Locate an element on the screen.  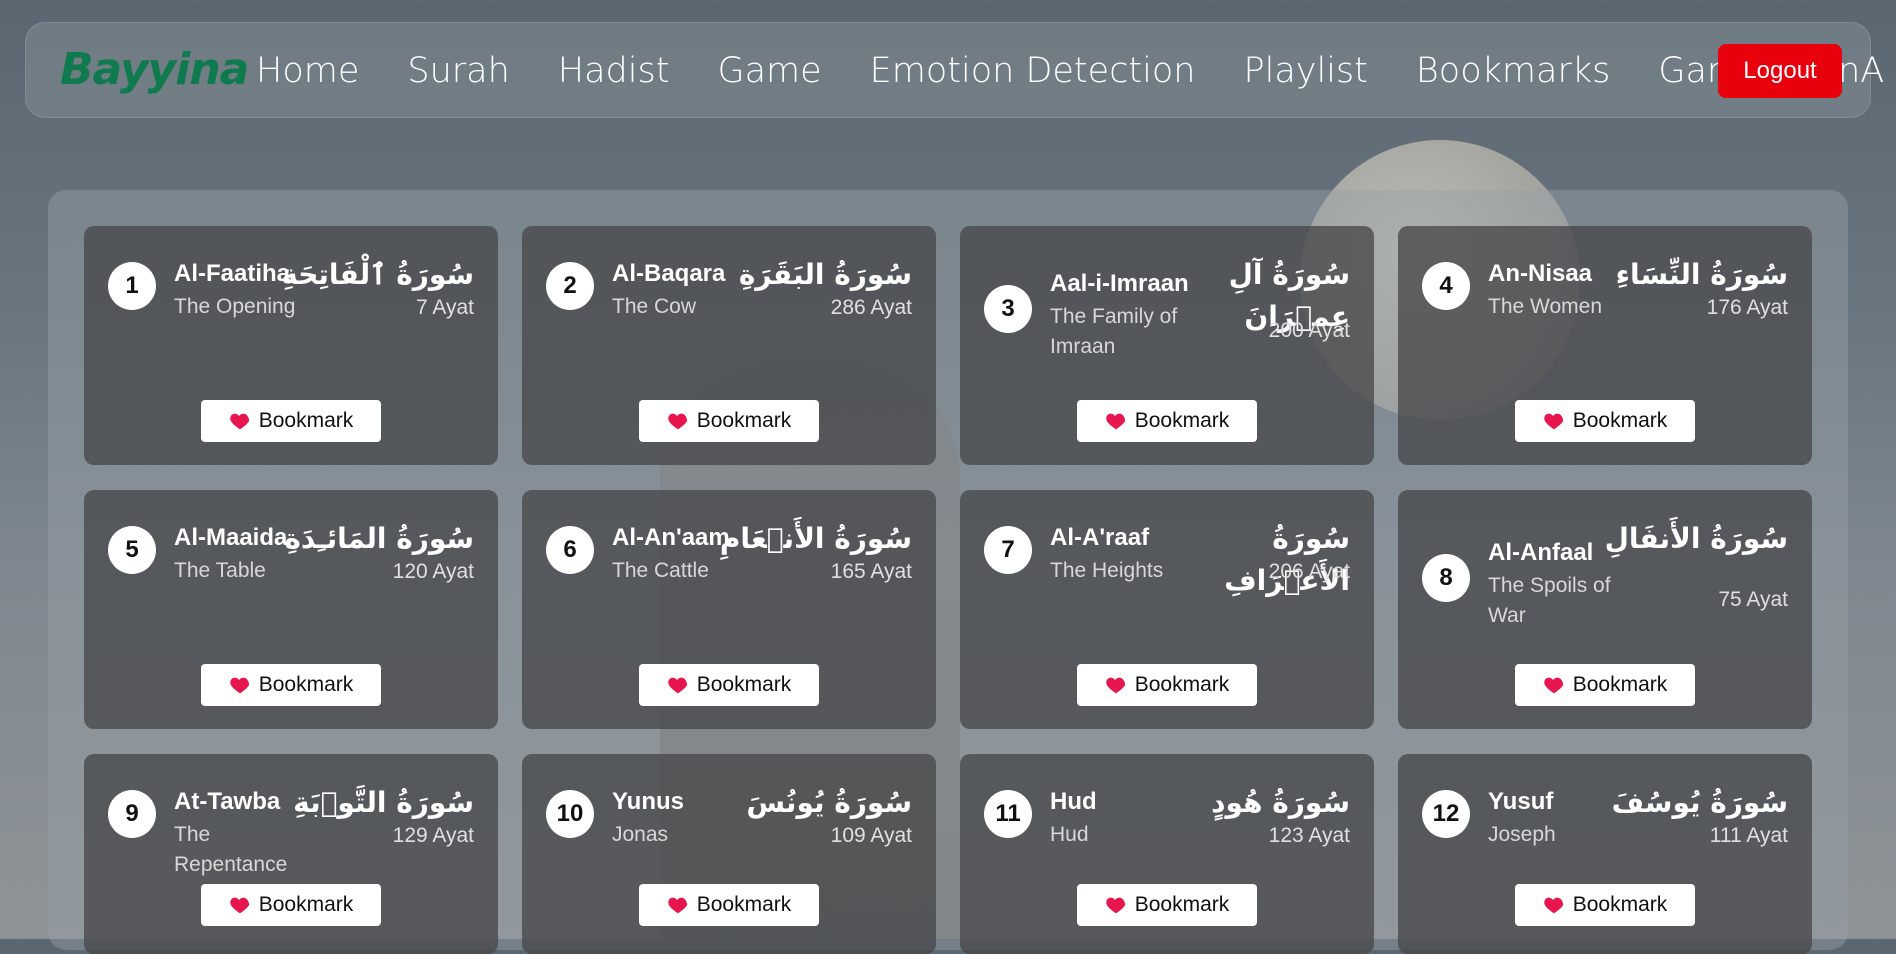
surah-name: Yusuf is located at coordinates (1520, 802).